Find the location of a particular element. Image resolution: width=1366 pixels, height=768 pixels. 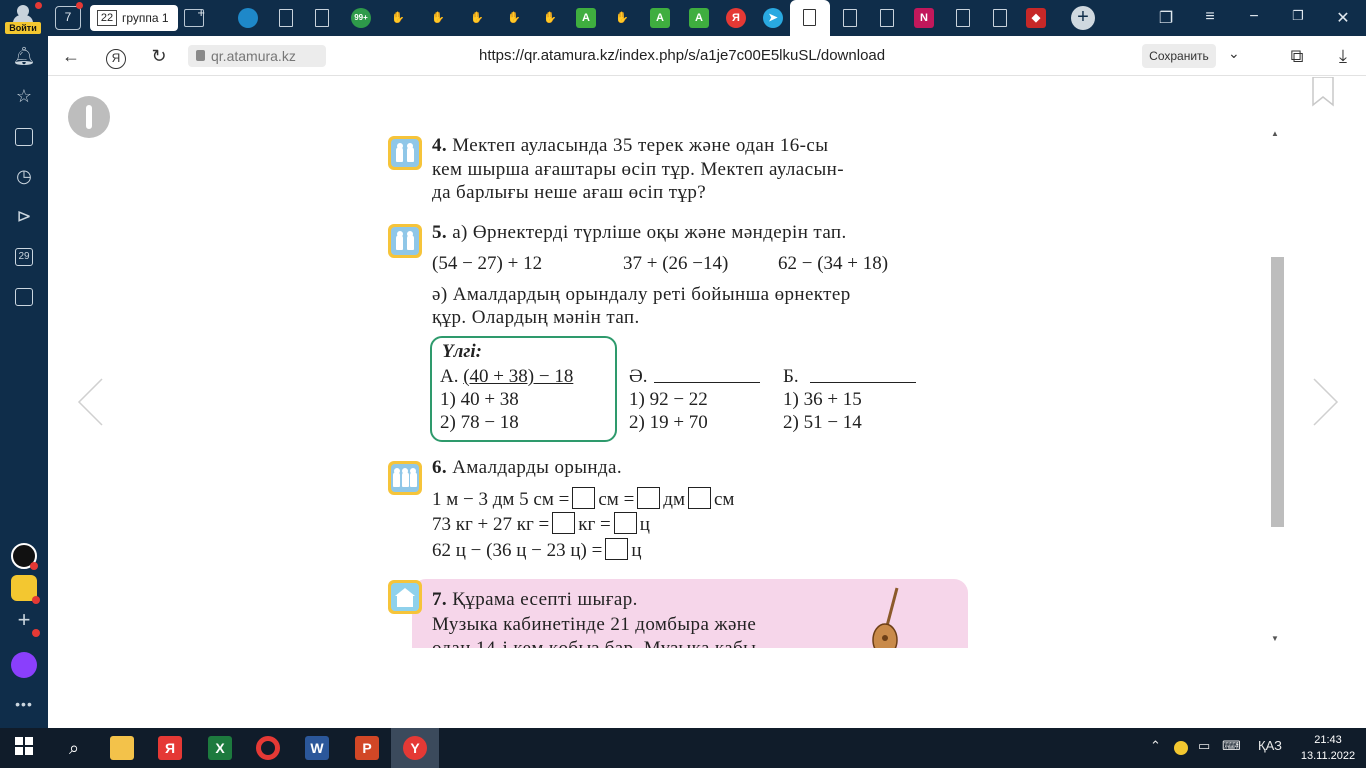

language-indicator: ҚАЗ is located at coordinates (1270, 745).